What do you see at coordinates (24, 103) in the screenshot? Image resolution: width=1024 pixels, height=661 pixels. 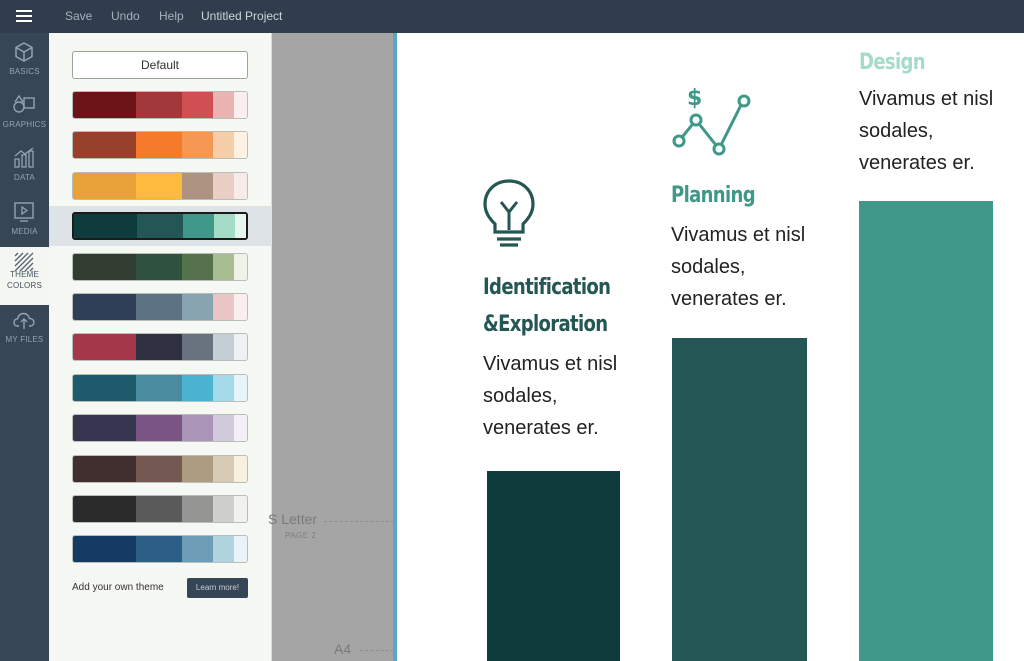 I see `shapes-icon` at bounding box center [24, 103].